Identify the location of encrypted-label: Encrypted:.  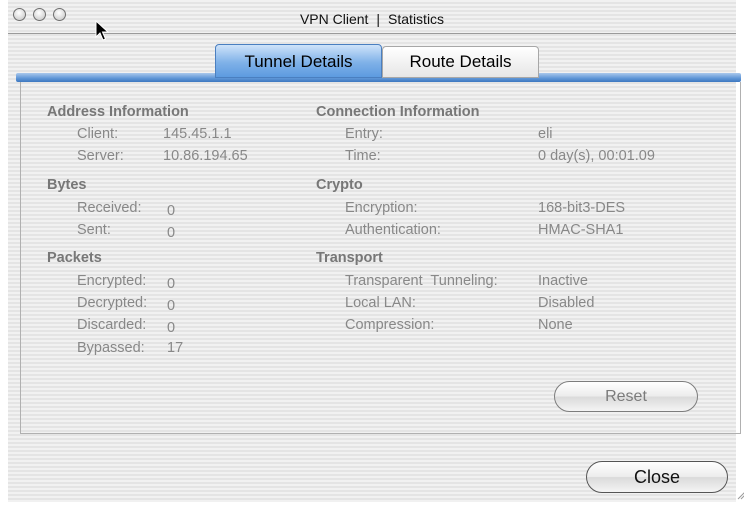
(112, 281).